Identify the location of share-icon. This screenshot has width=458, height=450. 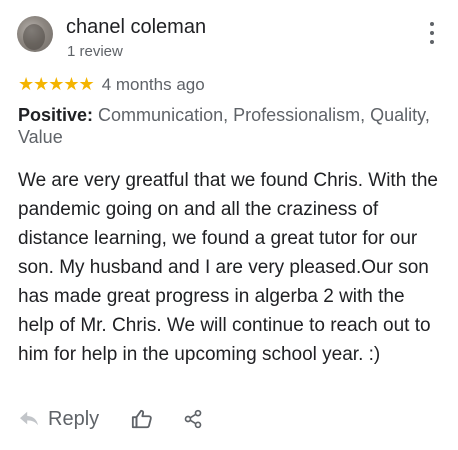
(193, 419).